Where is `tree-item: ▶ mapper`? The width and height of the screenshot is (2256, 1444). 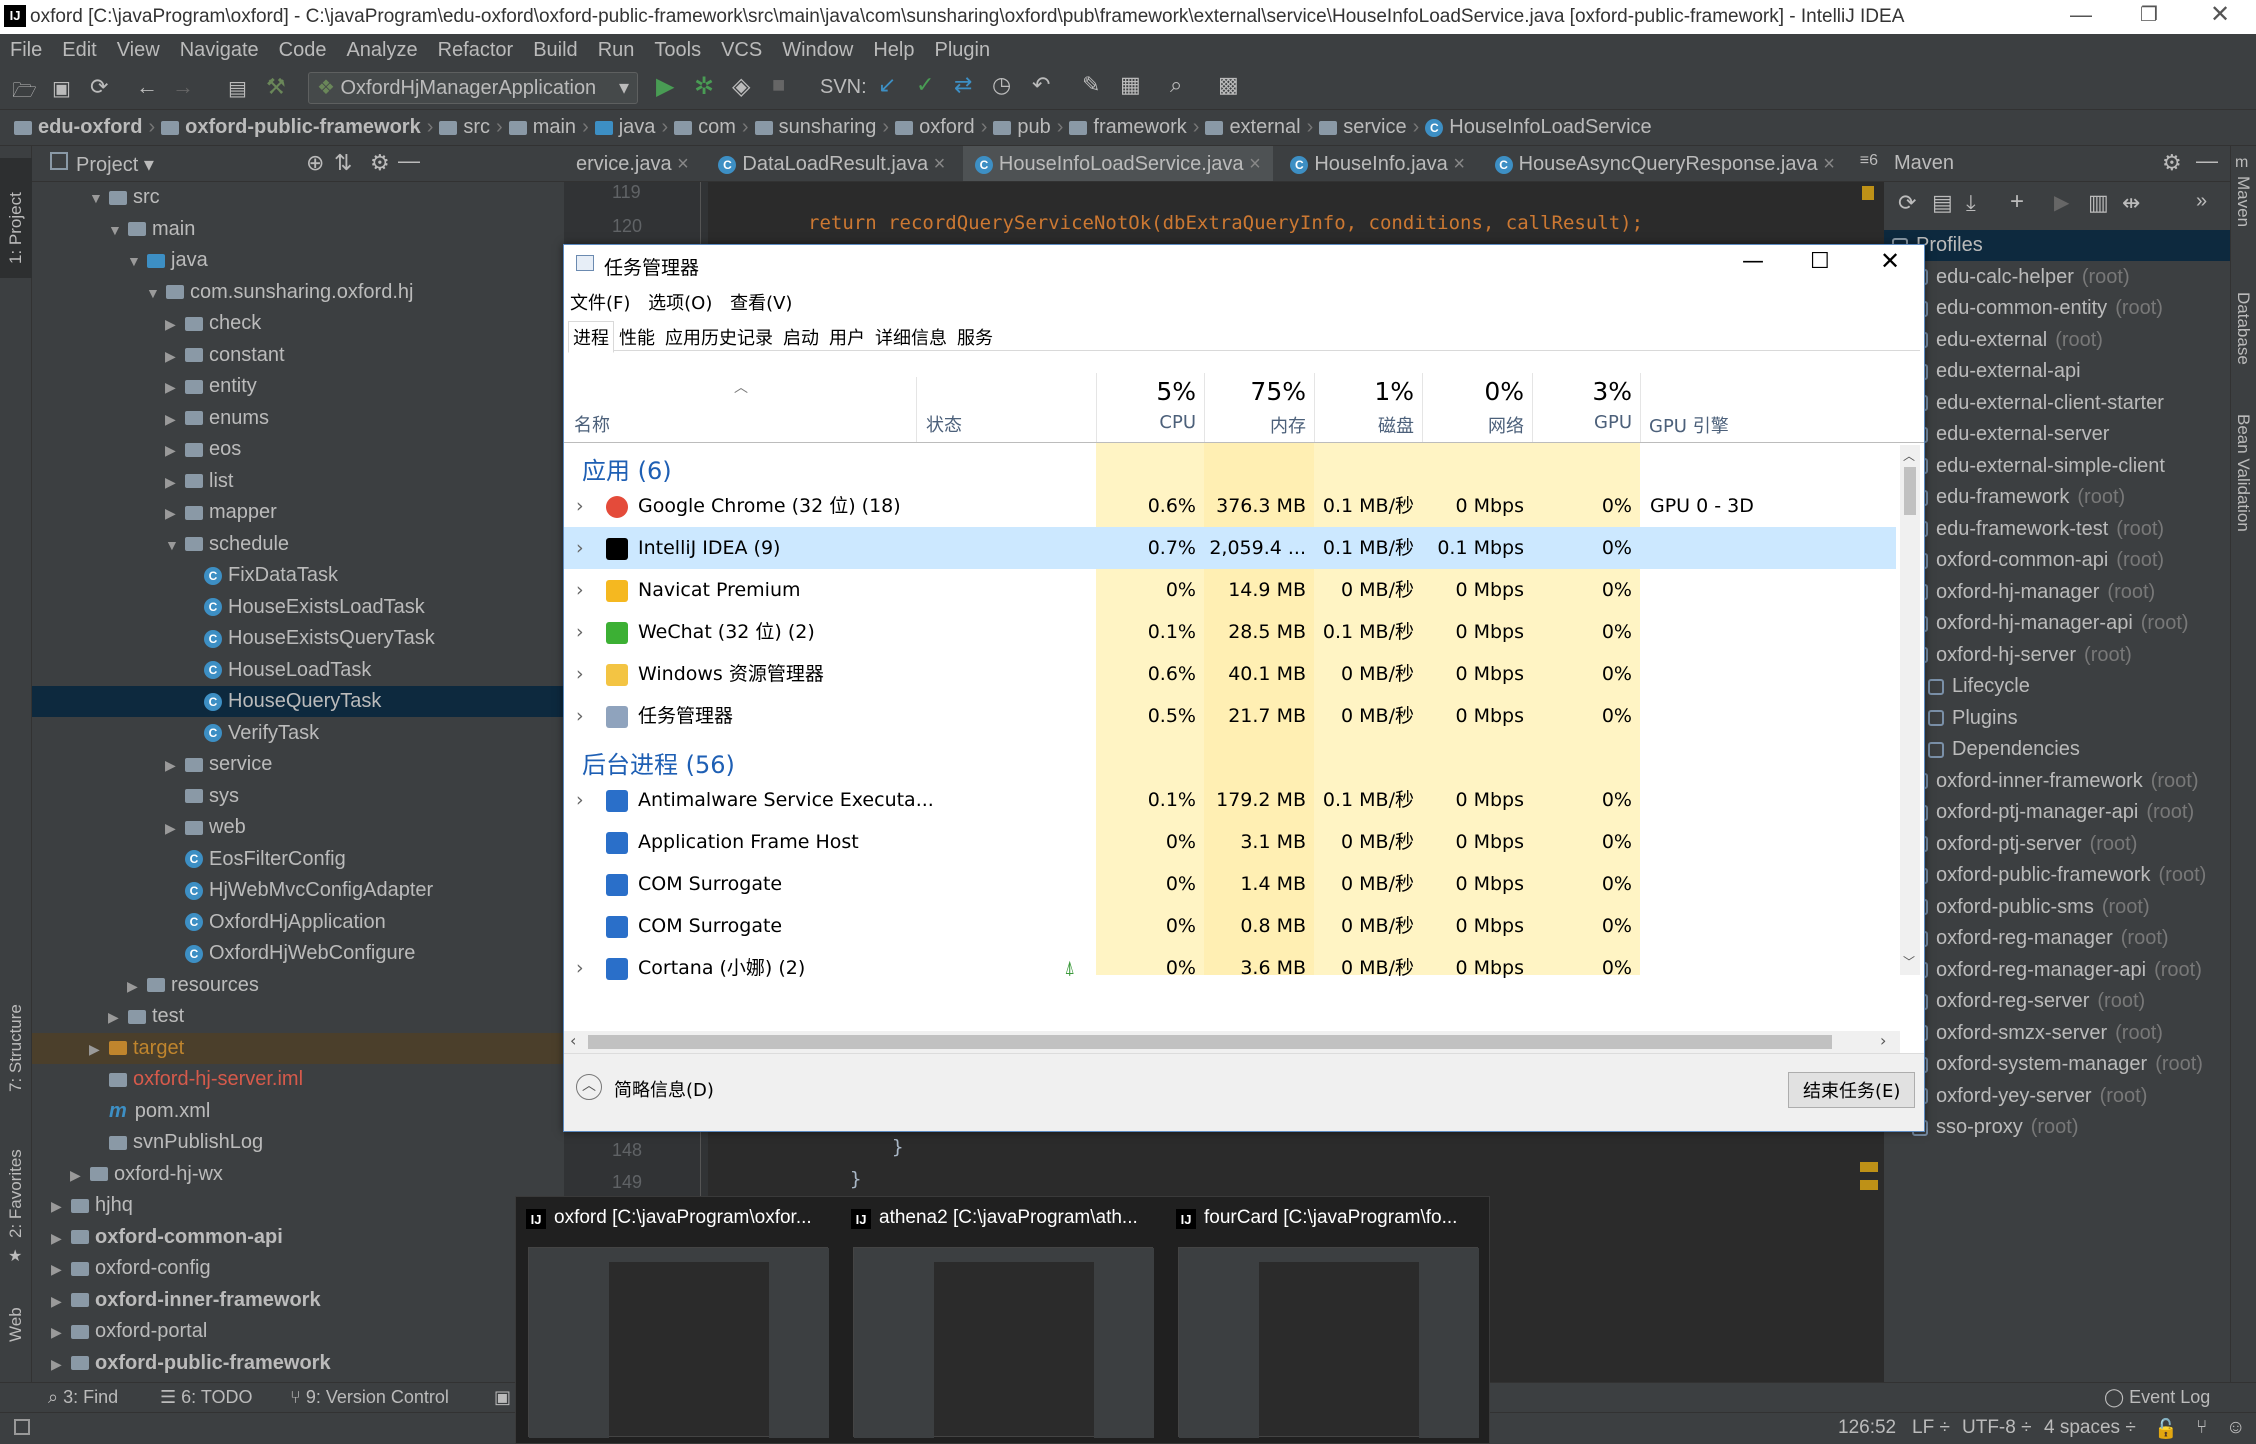
tree-item: ▶ mapper is located at coordinates (298, 512).